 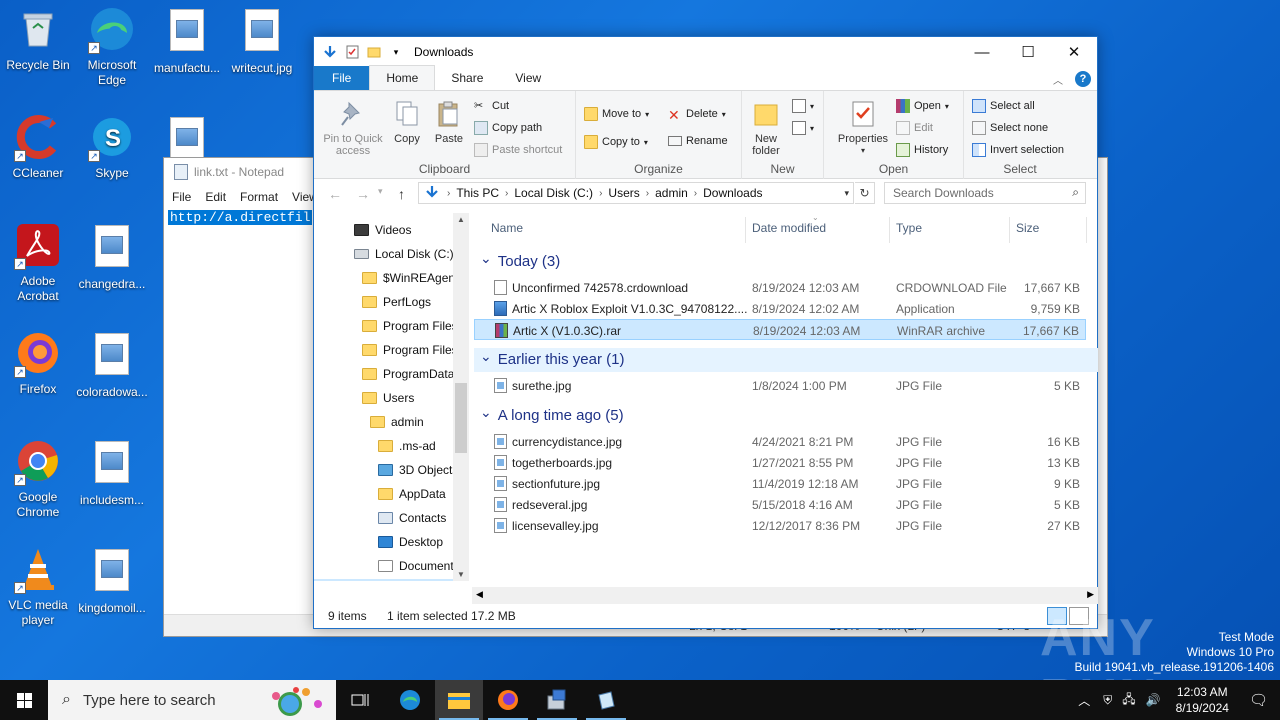 What do you see at coordinates (1010, 128) in the screenshot?
I see `select-none-button: Select none` at bounding box center [1010, 128].